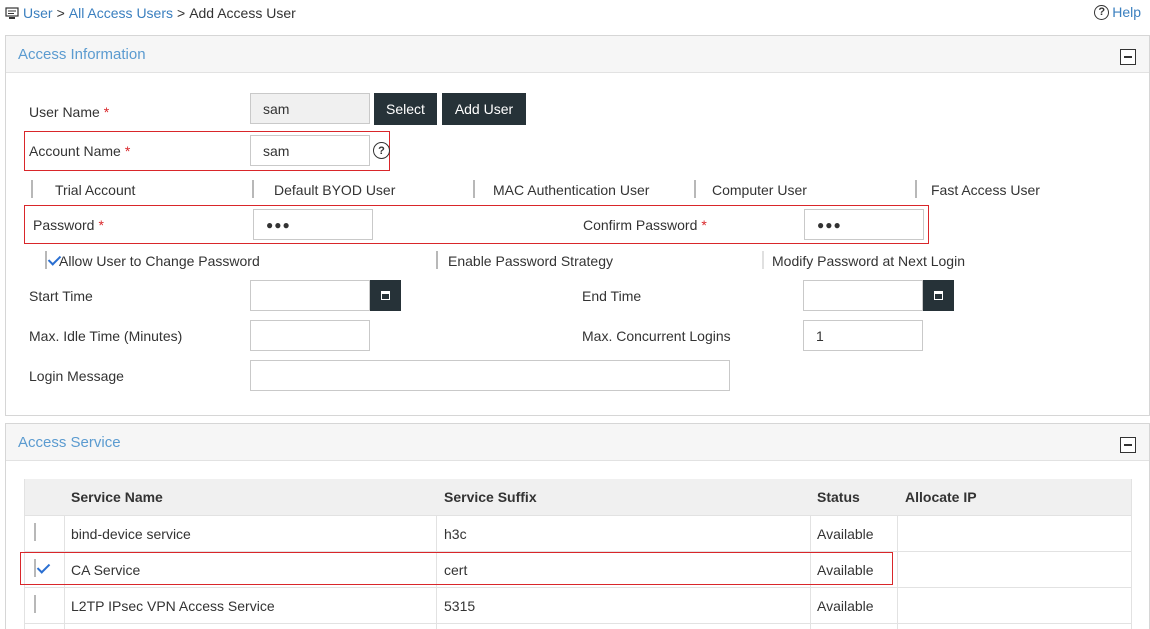 This screenshot has width=1150, height=629. I want to click on help-label: Help, so click(1126, 12).